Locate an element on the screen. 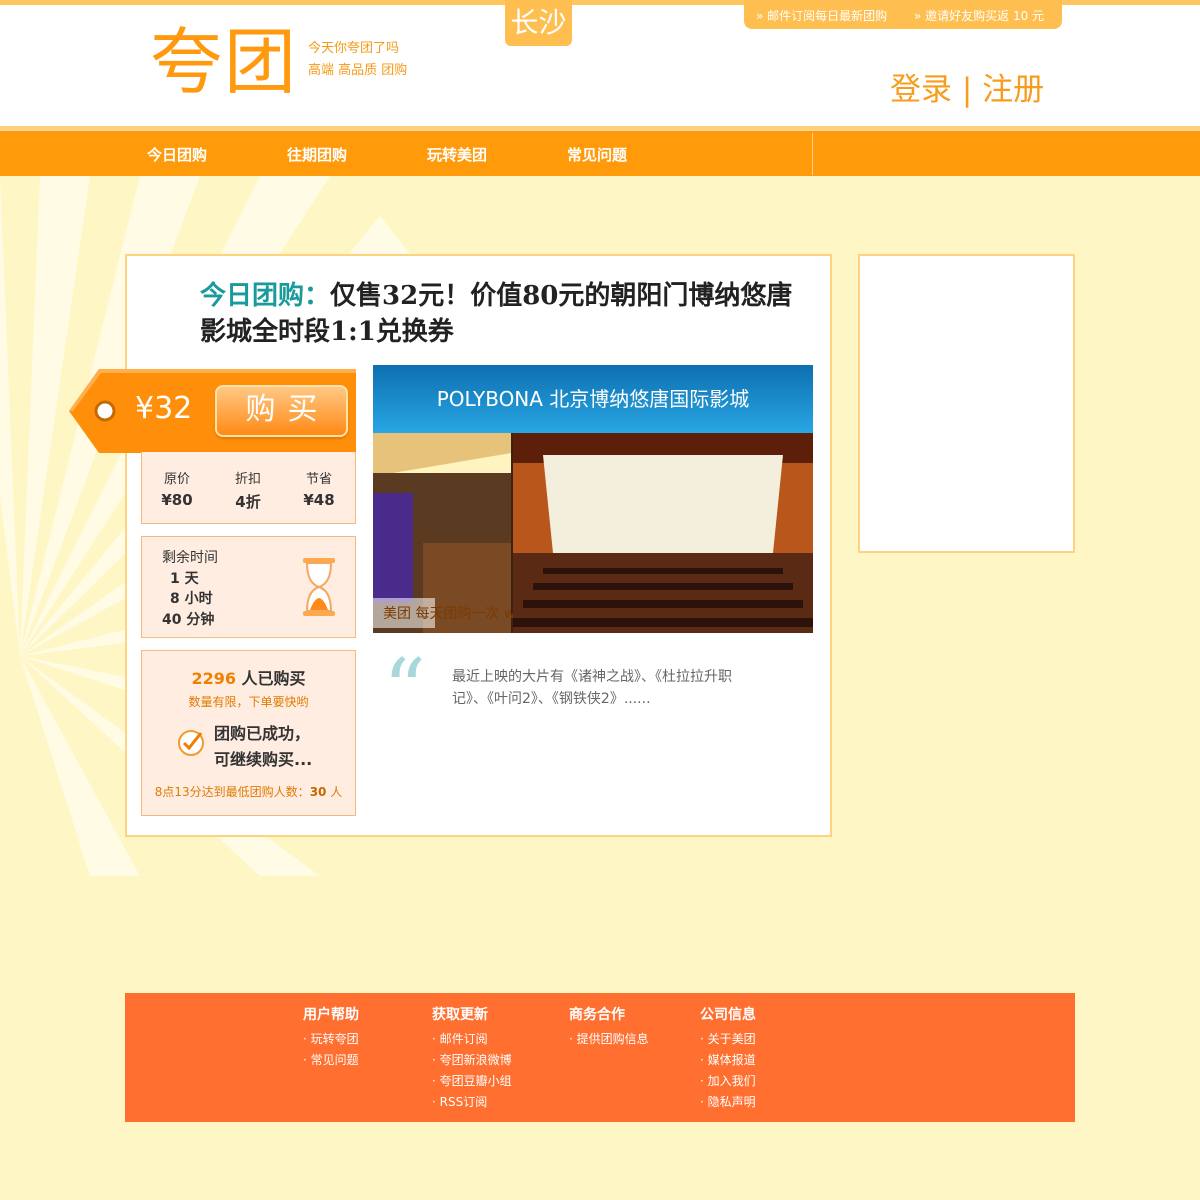 The height and width of the screenshot is (1200, 1200). buyers-number: 2296 is located at coordinates (213, 678).